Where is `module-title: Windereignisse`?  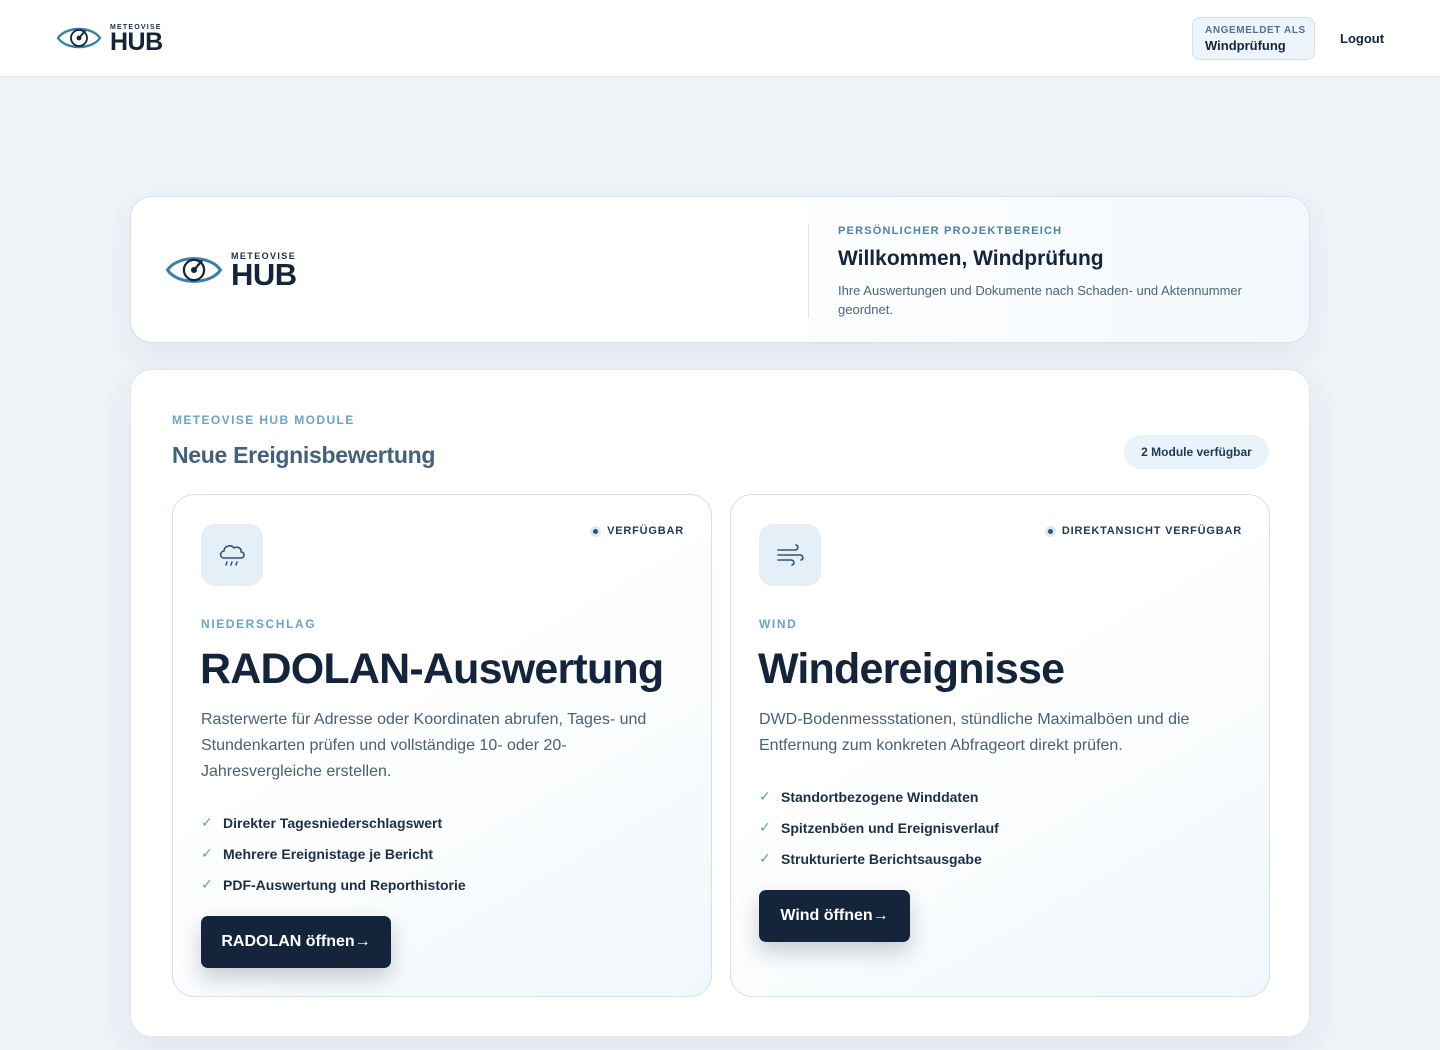
module-title: Windereignisse is located at coordinates (911, 669).